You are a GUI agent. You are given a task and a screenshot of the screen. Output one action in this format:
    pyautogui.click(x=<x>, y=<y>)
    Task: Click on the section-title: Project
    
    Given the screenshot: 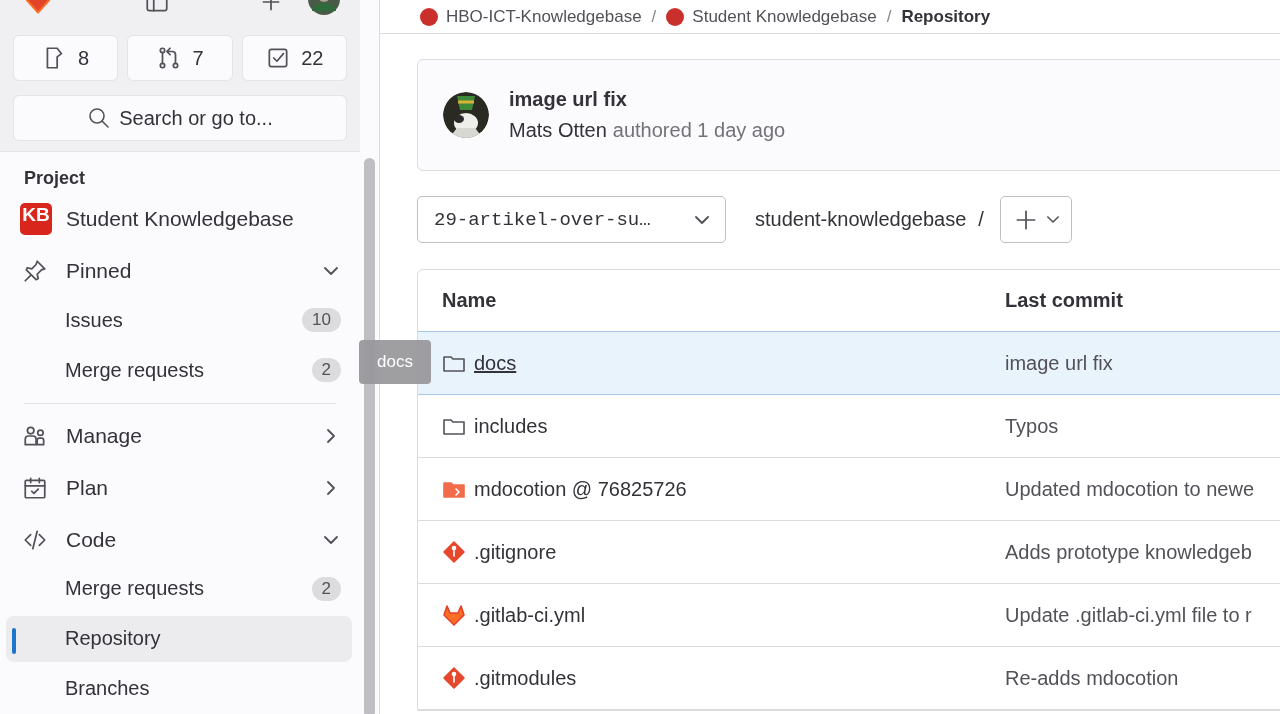 What is the action you would take?
    pyautogui.click(x=55, y=179)
    